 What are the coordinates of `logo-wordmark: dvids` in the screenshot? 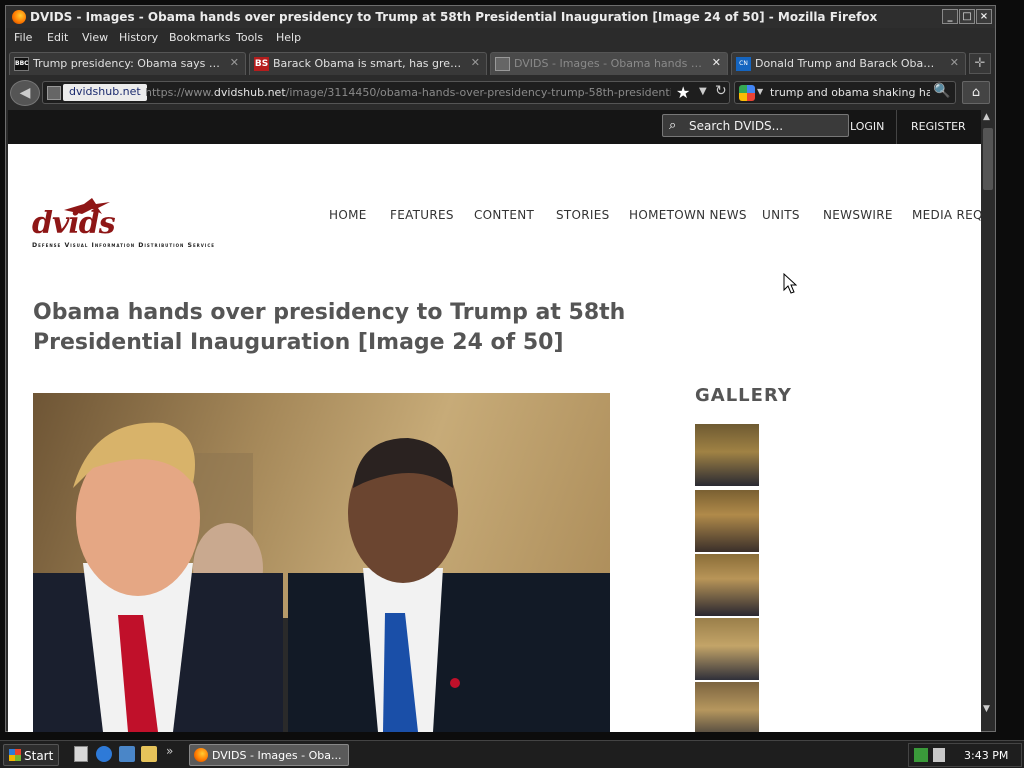 It's located at (74, 223).